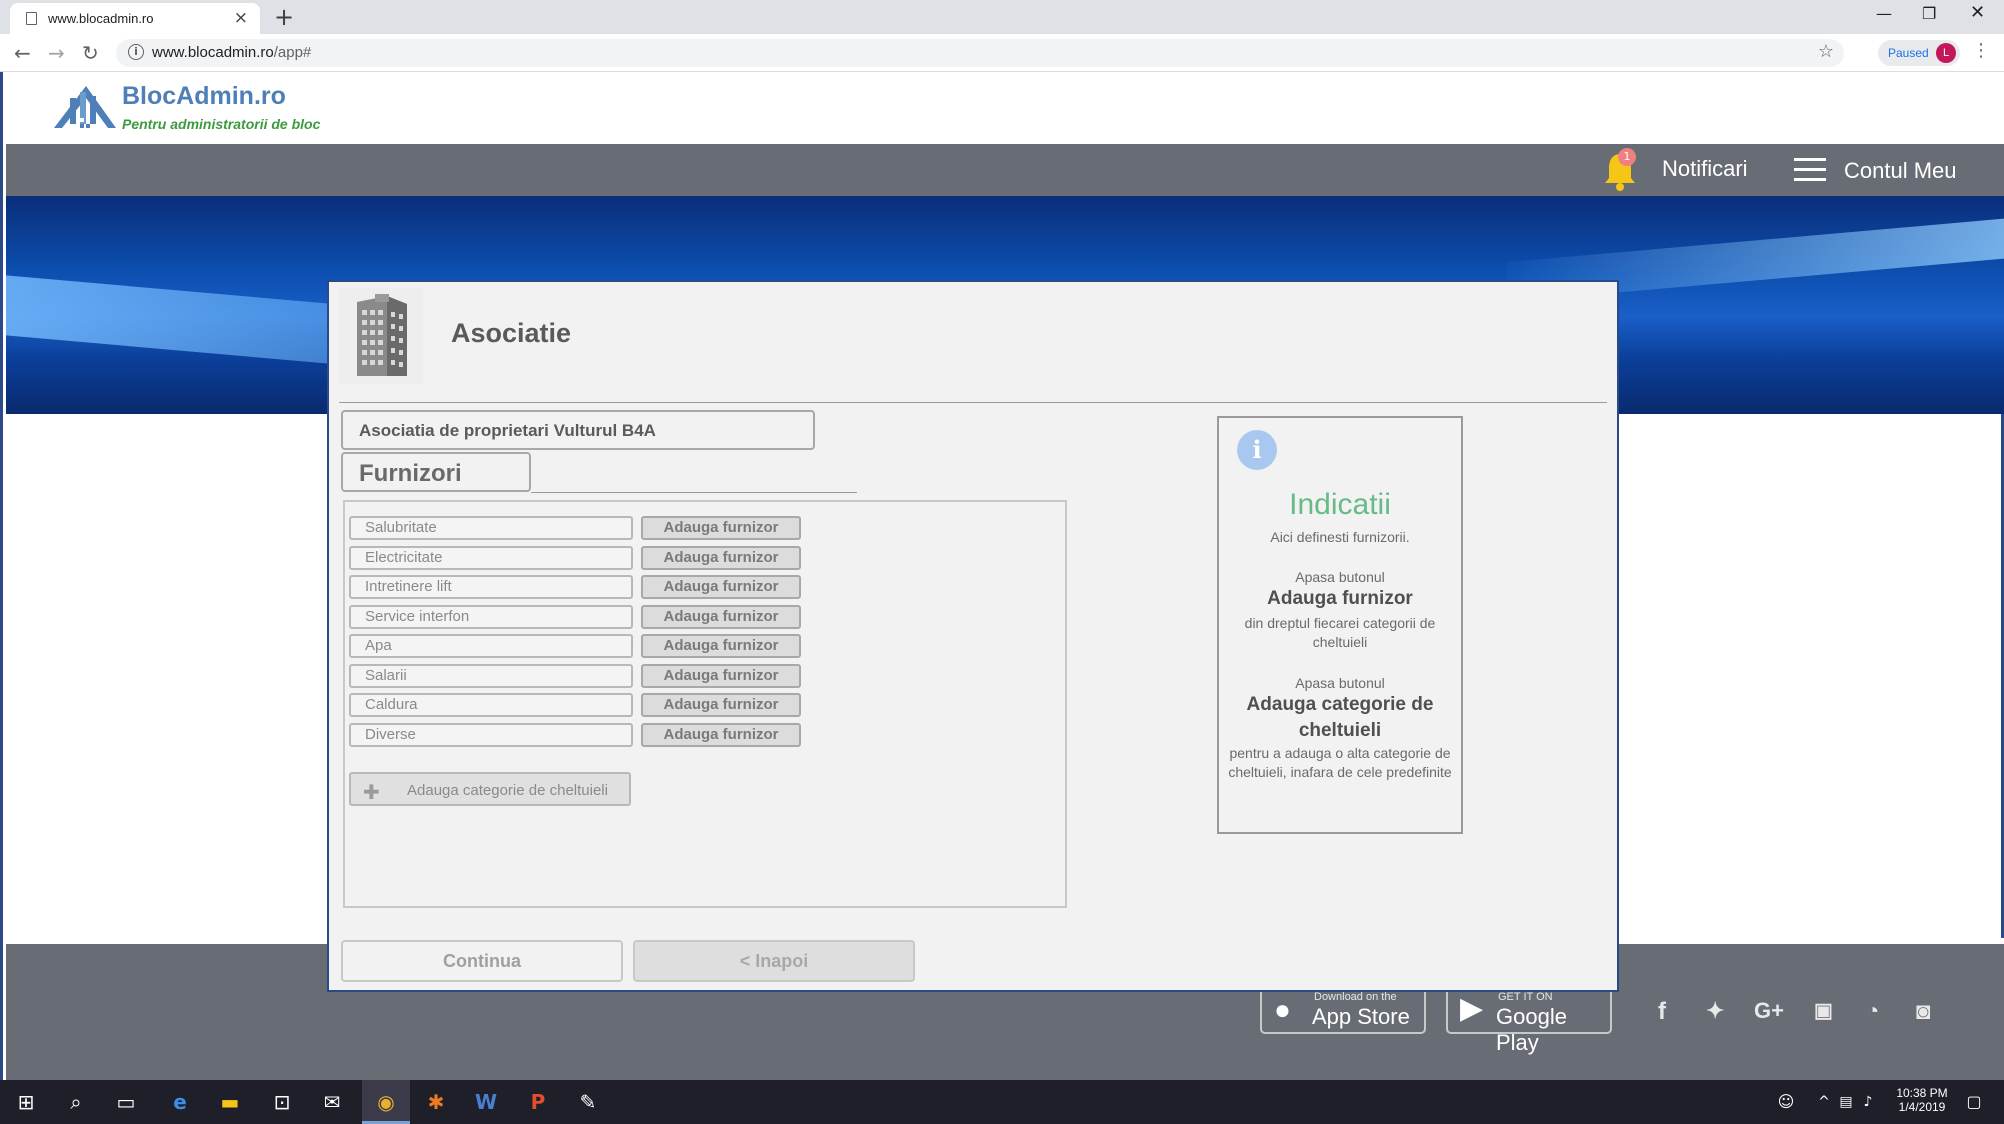 The image size is (2004, 1124). What do you see at coordinates (1769, 1011) in the screenshot?
I see `google-plus-icon: G+` at bounding box center [1769, 1011].